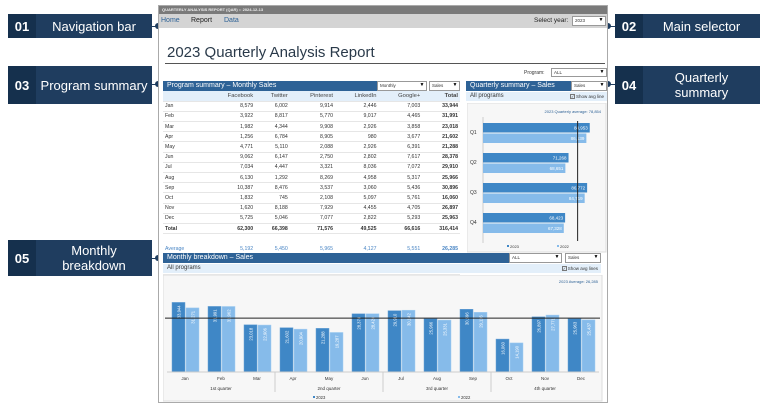  Describe the element at coordinates (184, 106) in the screenshot. I see `table-cell: Jan` at that location.